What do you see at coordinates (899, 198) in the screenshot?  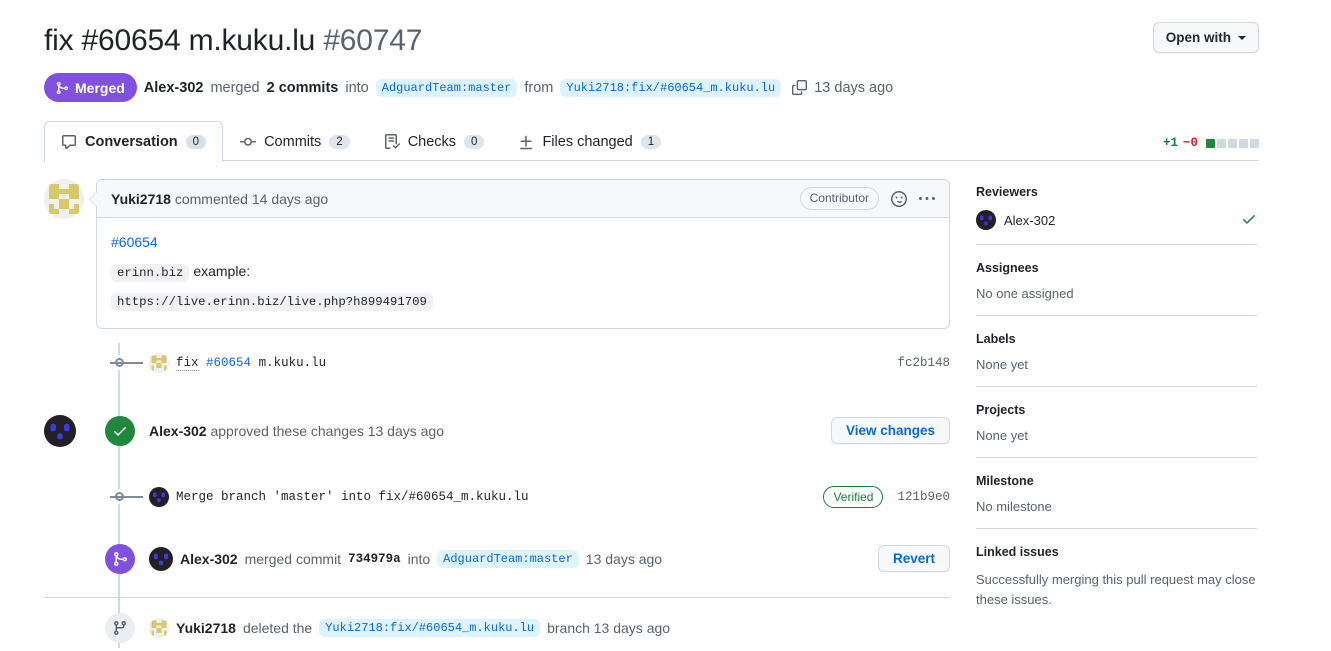 I see `smiley-icon` at bounding box center [899, 198].